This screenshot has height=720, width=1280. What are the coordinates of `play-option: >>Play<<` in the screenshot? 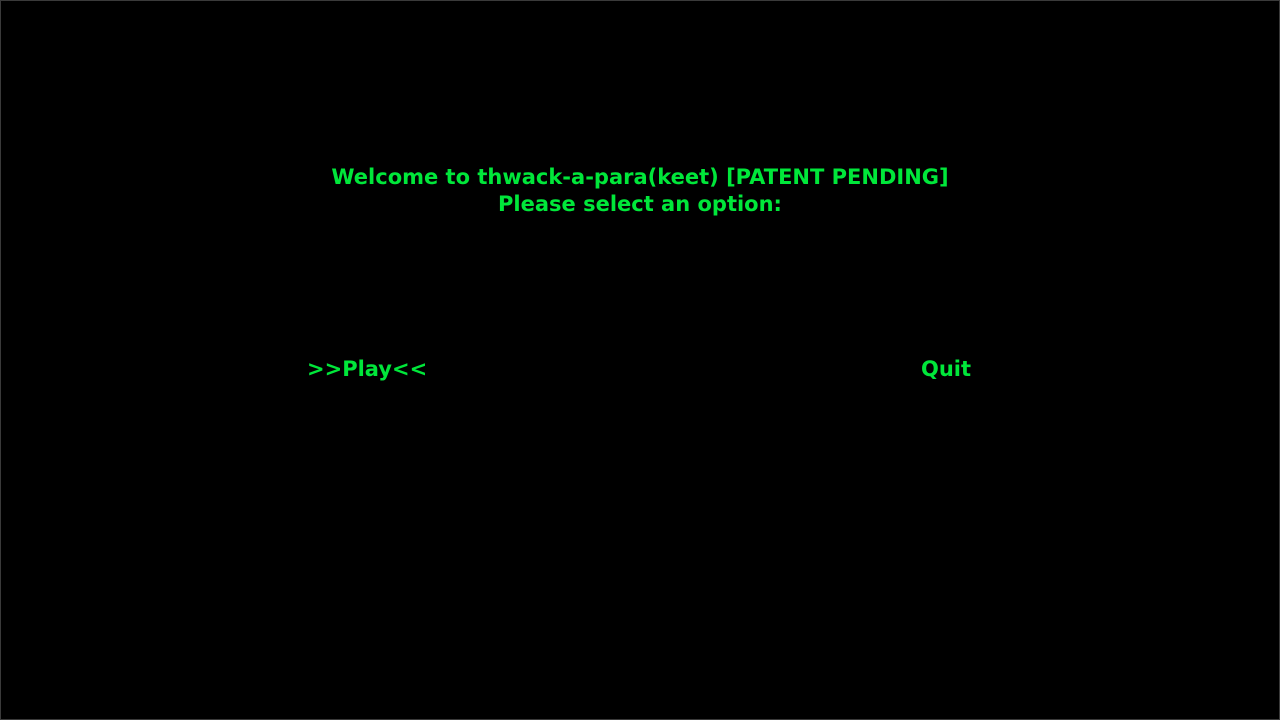 It's located at (367, 369).